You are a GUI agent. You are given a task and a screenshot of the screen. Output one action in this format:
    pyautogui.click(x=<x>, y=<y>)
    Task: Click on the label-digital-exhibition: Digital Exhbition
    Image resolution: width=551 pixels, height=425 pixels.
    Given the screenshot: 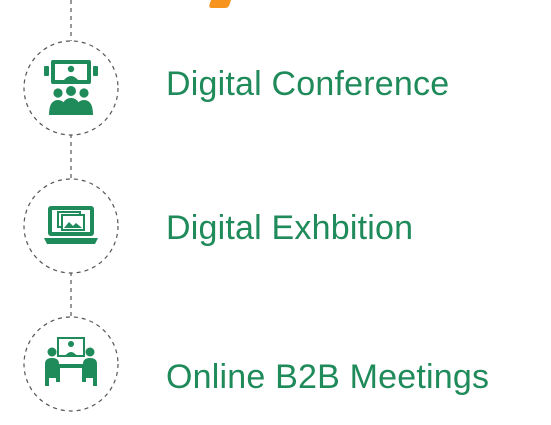 What is the action you would take?
    pyautogui.click(x=290, y=228)
    